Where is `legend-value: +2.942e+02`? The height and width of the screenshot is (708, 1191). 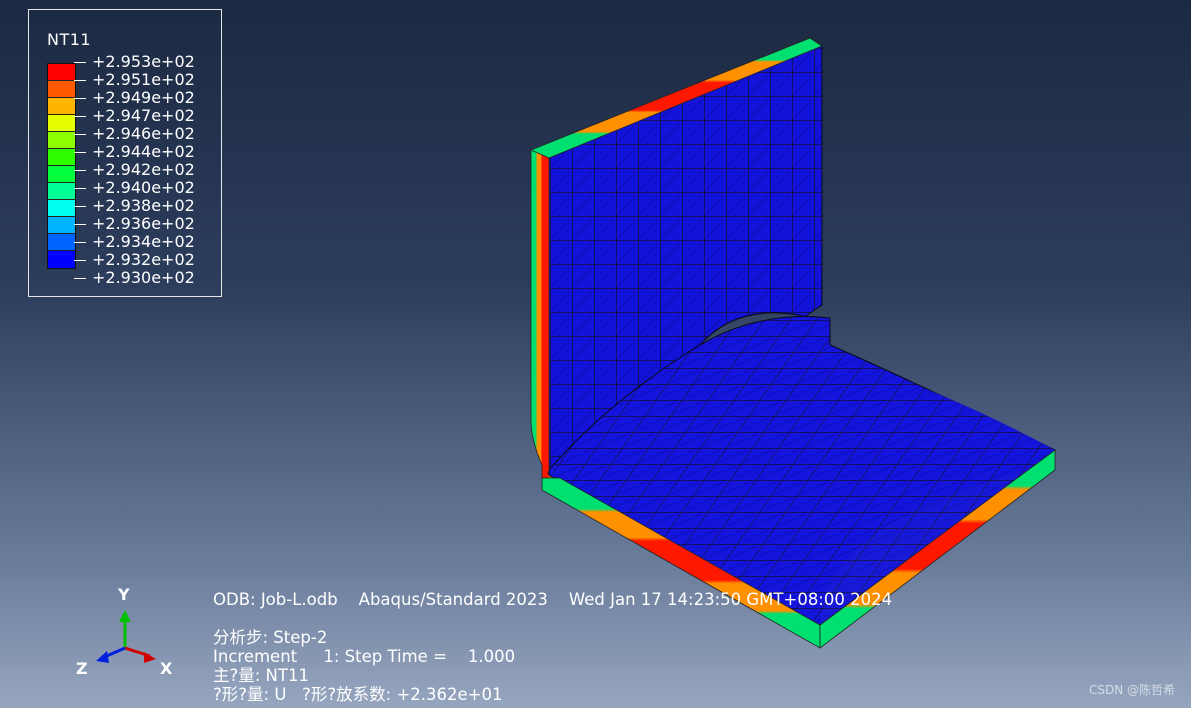 legend-value: +2.942e+02 is located at coordinates (134, 170).